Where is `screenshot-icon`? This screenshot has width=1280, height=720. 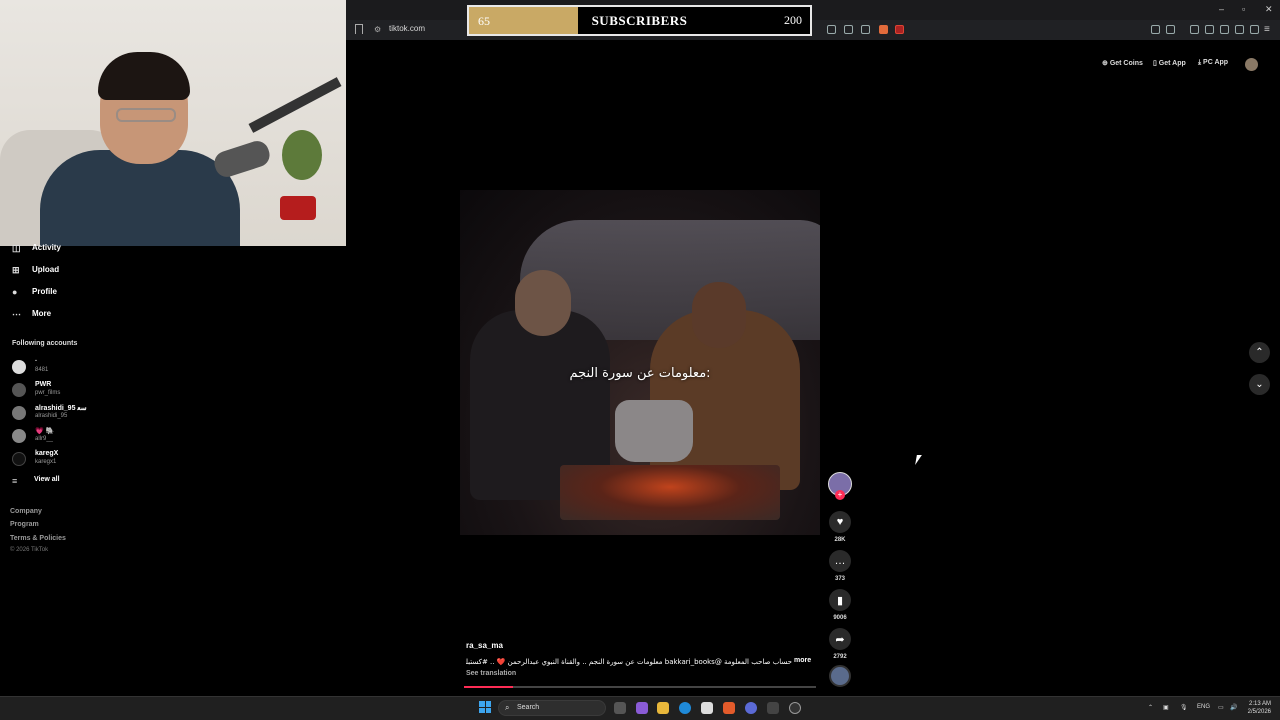
screenshot-icon is located at coordinates (1170, 29).